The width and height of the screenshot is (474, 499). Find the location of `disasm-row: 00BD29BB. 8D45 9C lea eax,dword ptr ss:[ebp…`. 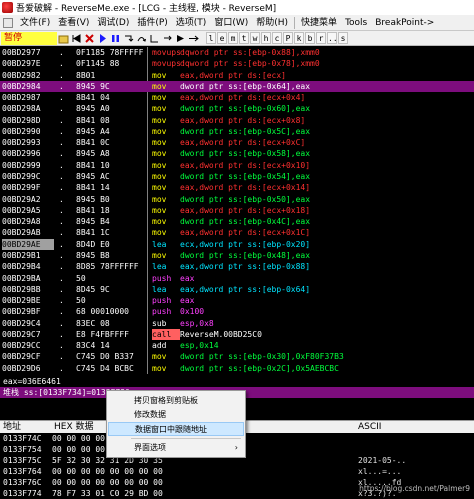

disasm-row: 00BD29BB. 8D45 9C lea eax,dword ptr ss:[ebp… is located at coordinates (237, 289).